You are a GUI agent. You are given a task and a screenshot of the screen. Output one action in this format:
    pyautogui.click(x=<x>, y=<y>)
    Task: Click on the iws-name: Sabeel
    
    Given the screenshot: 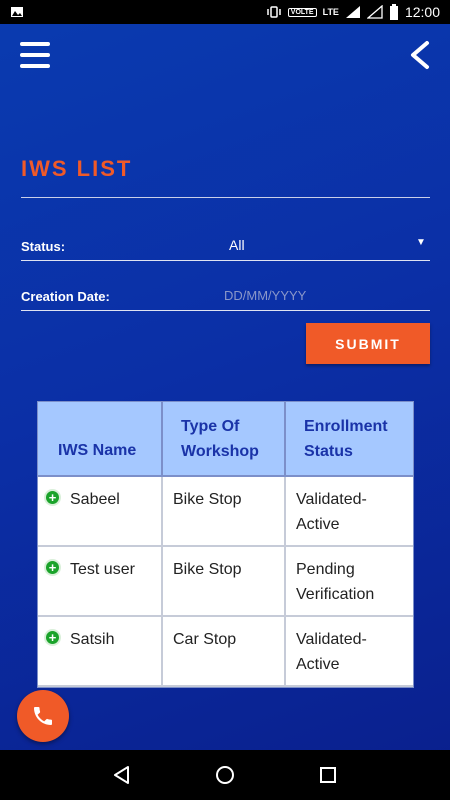 What is the action you would take?
    pyautogui.click(x=95, y=499)
    